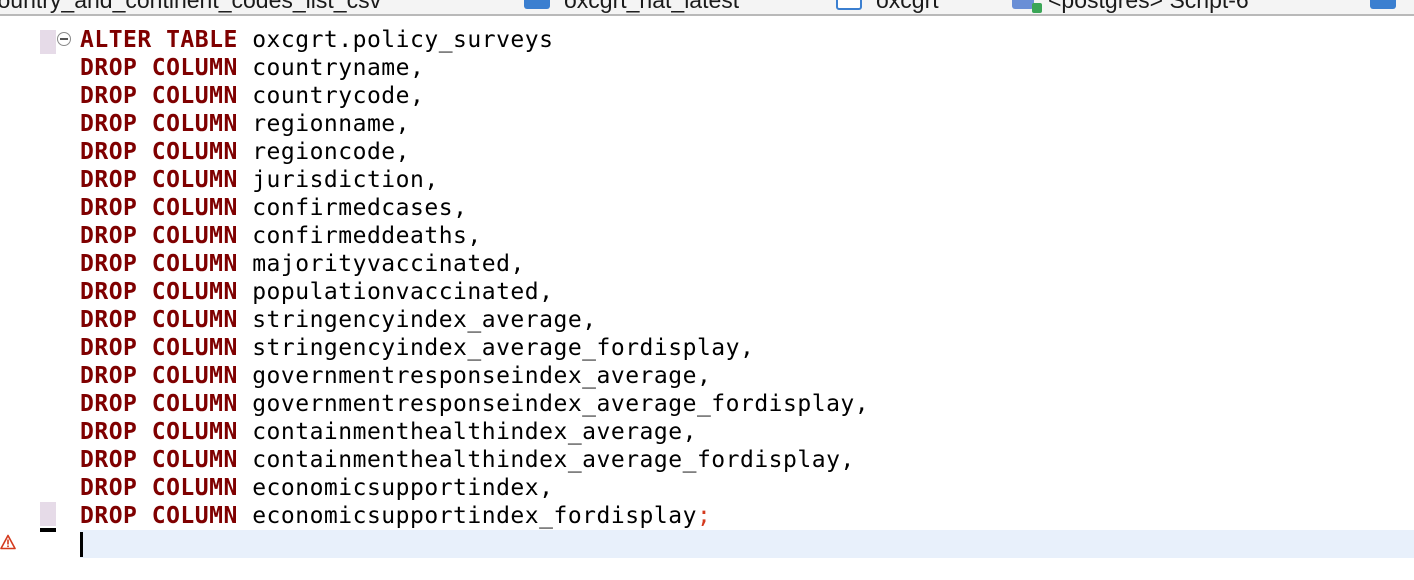  I want to click on code-line: DROP COLUMN countryname,, so click(474, 68).